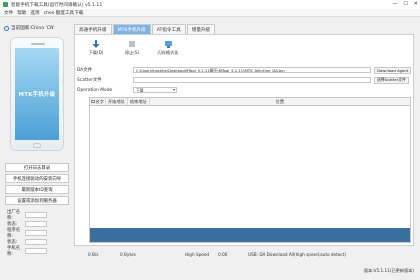 This screenshot has width=420, height=280. I want to click on menu-help: 帮助, so click(21, 13).